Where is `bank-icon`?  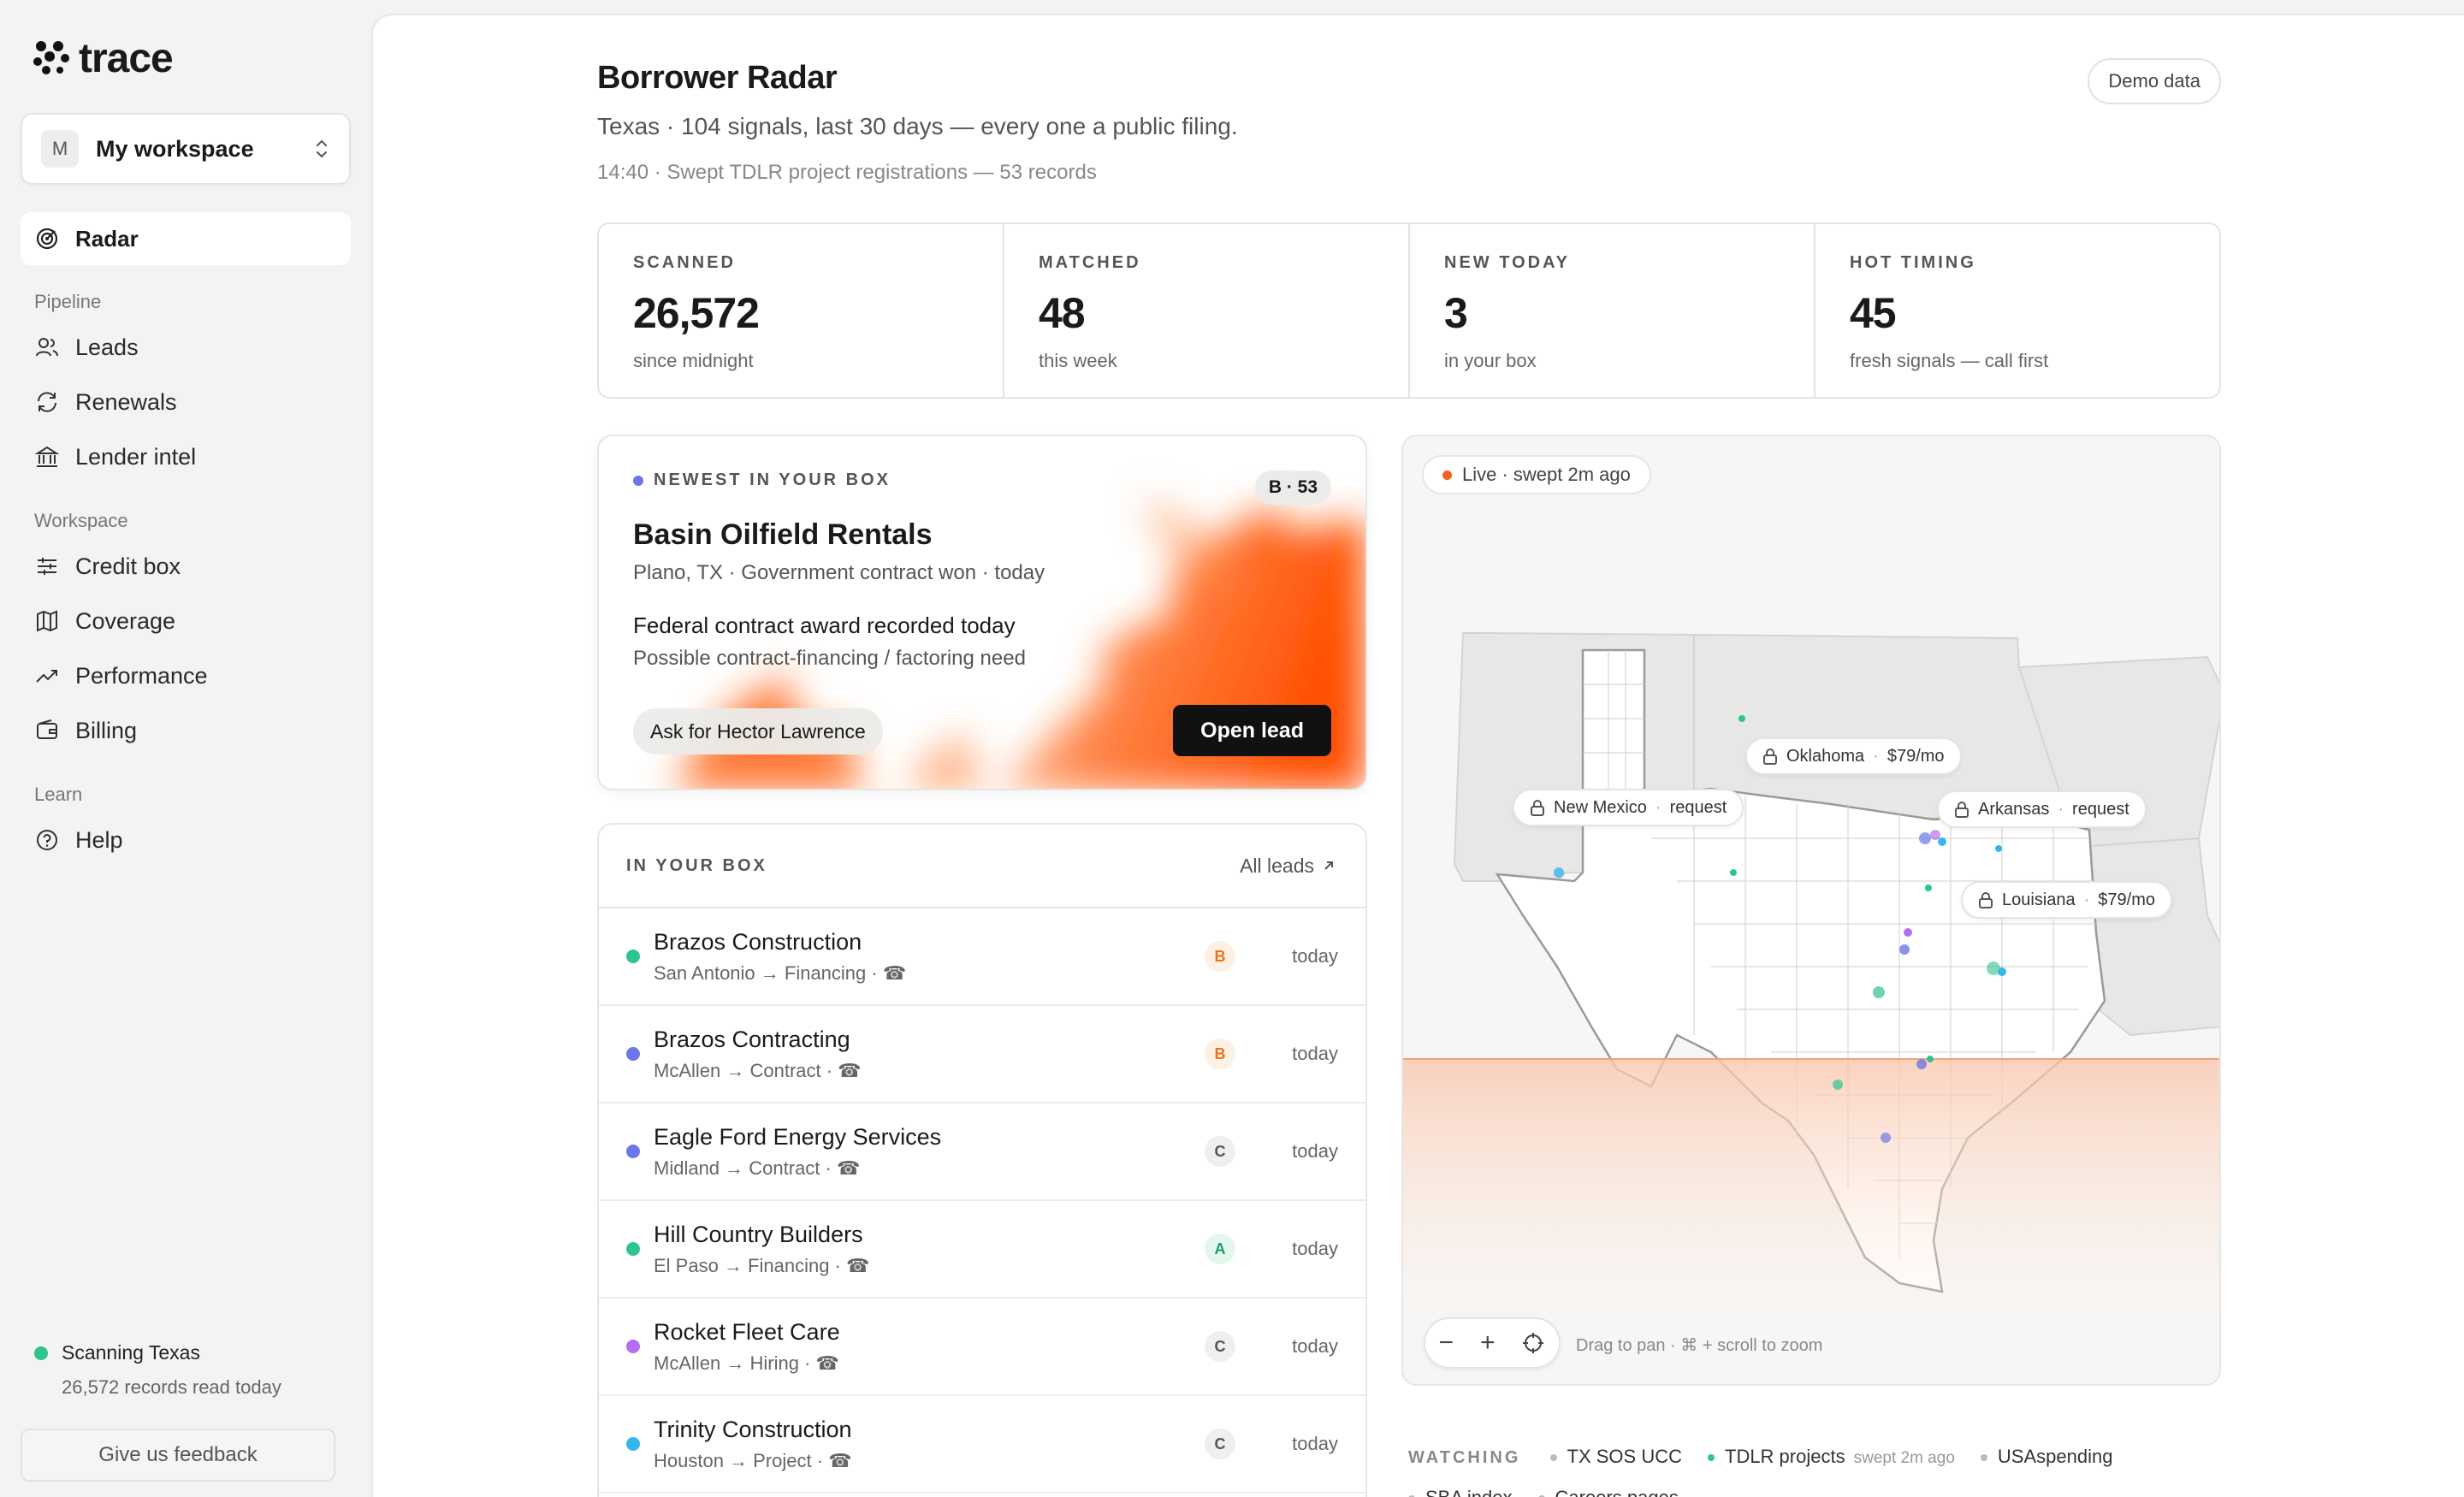
bank-icon is located at coordinates (47, 456).